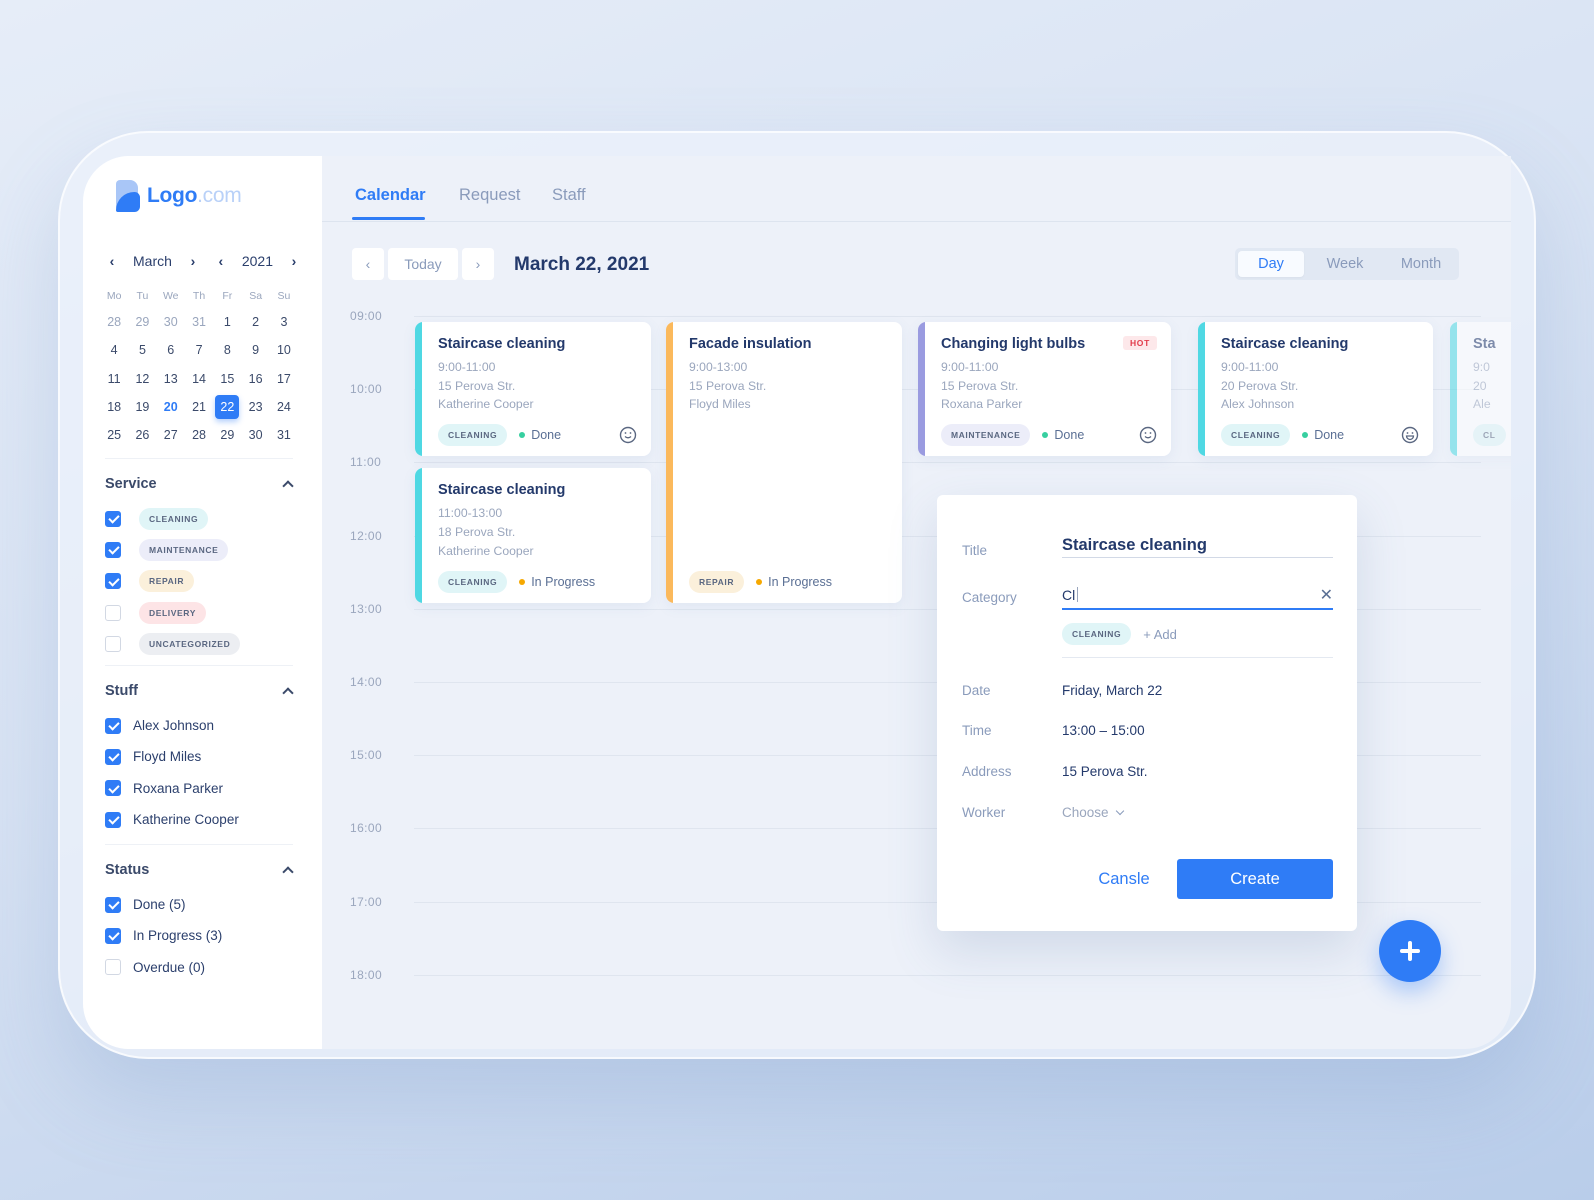  Describe the element at coordinates (284, 379) in the screenshot. I see `day-cell: 17` at that location.